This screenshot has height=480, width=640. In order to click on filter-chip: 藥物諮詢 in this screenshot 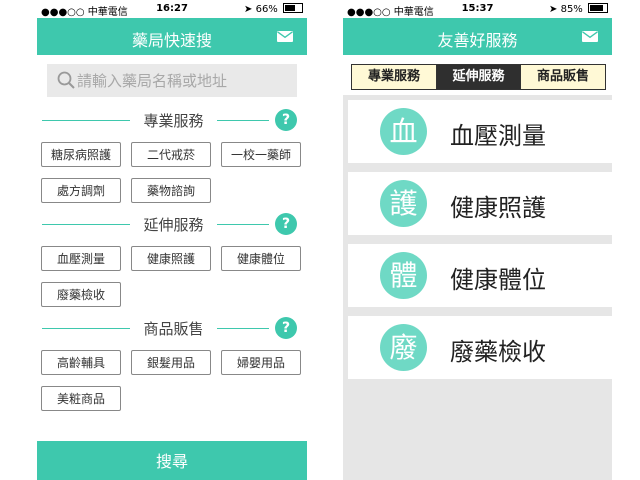, I will do `click(171, 190)`.